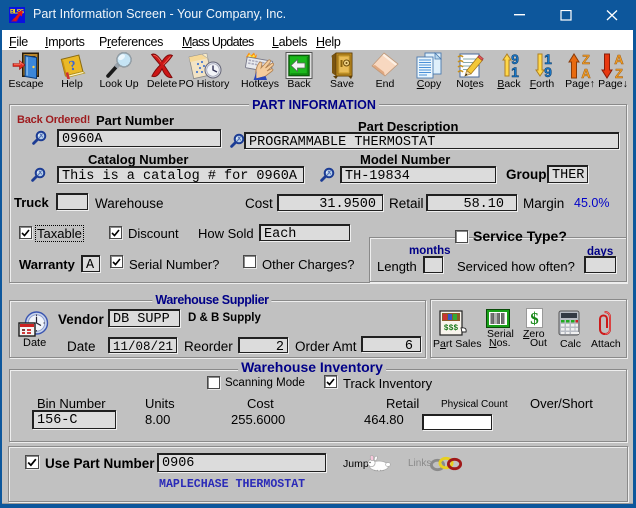 Image resolution: width=636 pixels, height=508 pixels. Describe the element at coordinates (515, 72) in the screenshot. I see `svg-text: 1` at that location.